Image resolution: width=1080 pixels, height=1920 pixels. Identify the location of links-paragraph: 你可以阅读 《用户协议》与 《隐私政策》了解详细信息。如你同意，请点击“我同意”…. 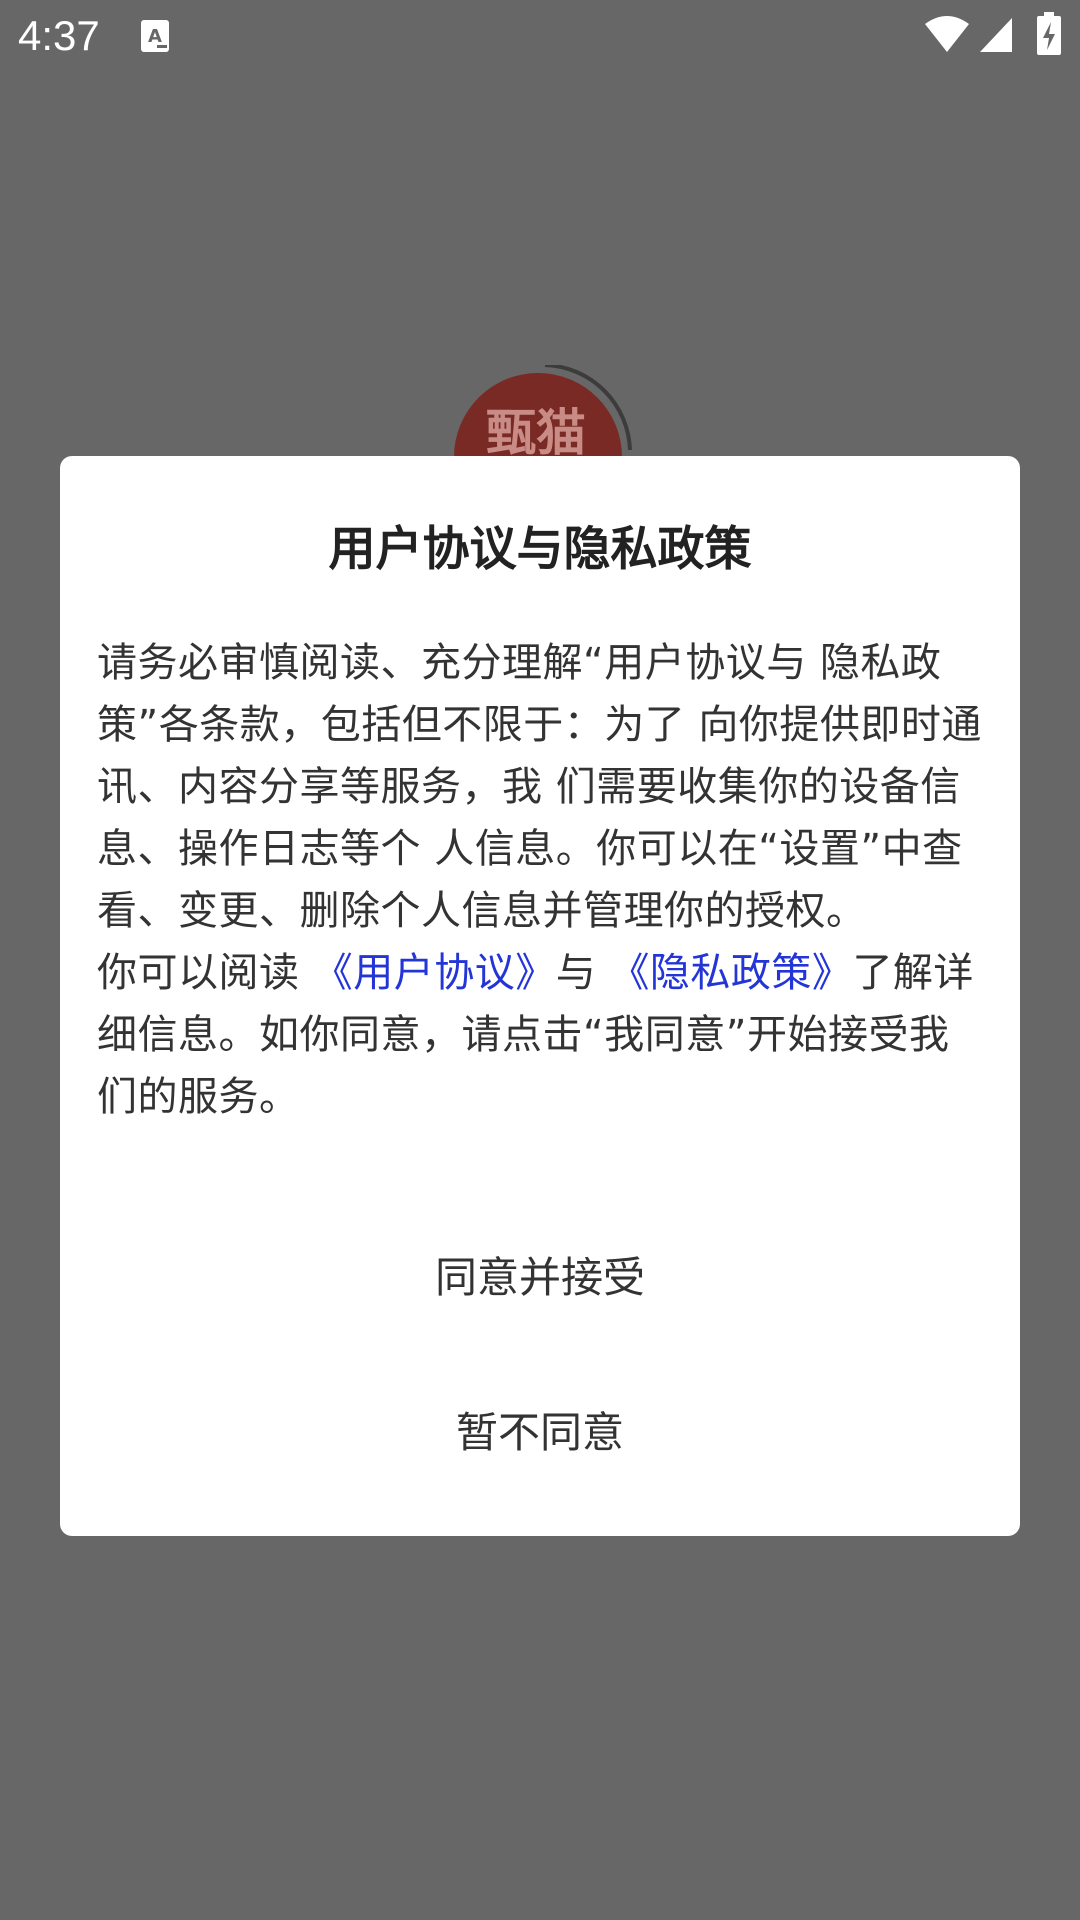
(542, 1035).